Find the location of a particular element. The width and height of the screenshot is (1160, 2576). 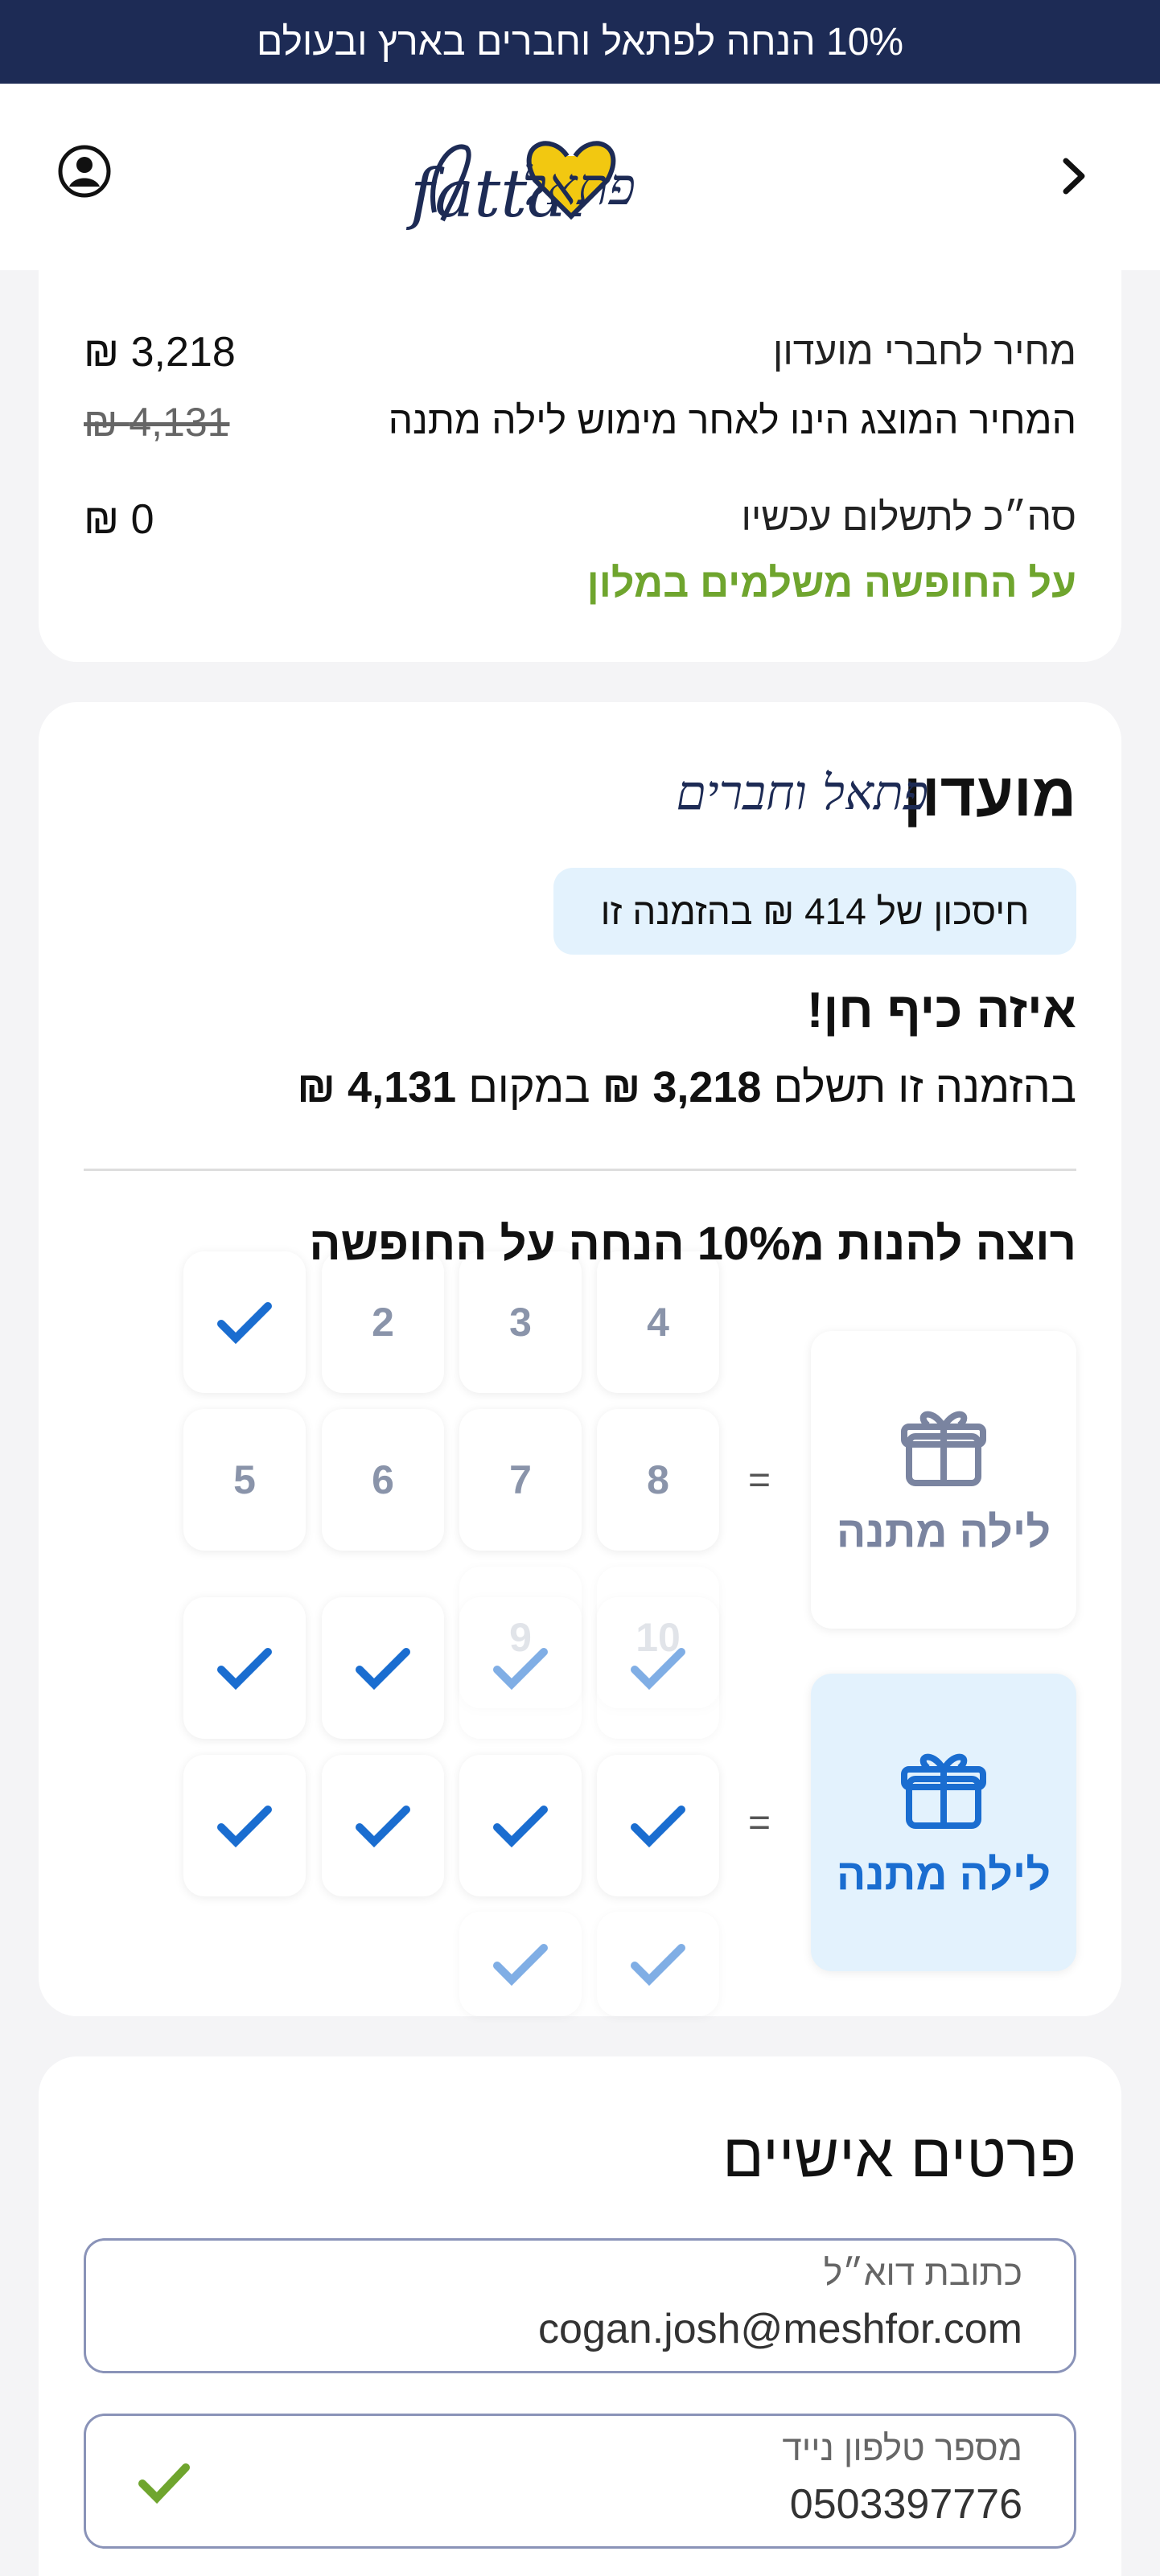

discount-title: רוצה להנות מ10% הנחה על החופשה is located at coordinates (692, 1244).